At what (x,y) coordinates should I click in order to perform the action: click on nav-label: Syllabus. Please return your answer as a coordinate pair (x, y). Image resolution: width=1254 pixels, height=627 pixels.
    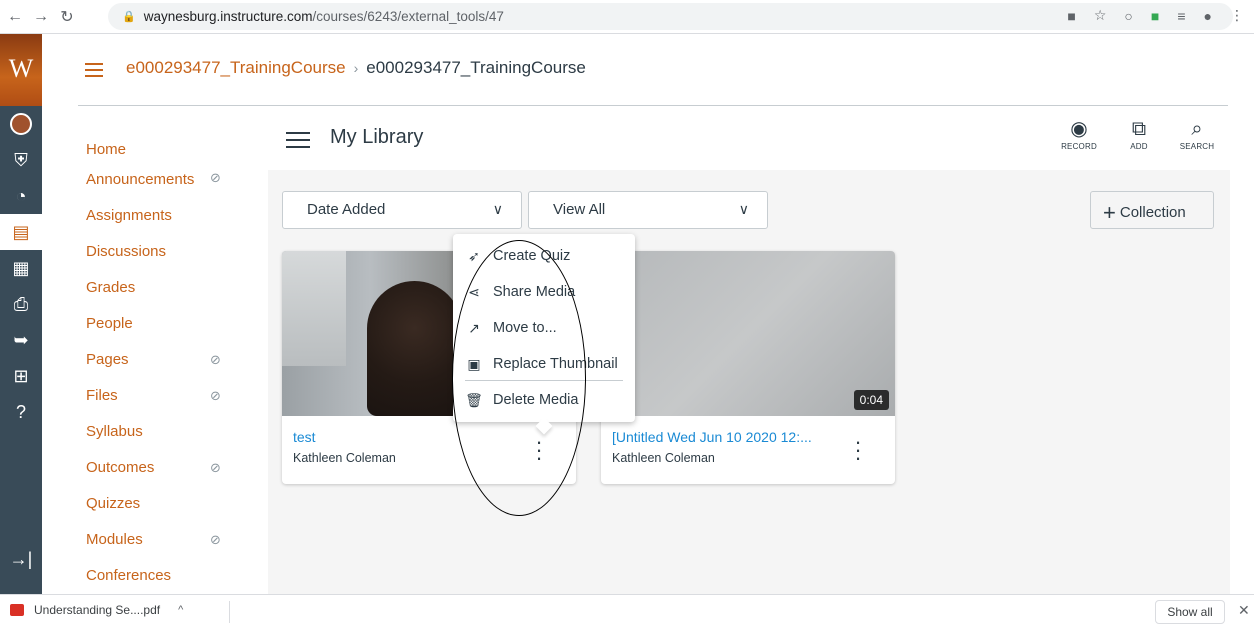
    Looking at the image, I should click on (114, 431).